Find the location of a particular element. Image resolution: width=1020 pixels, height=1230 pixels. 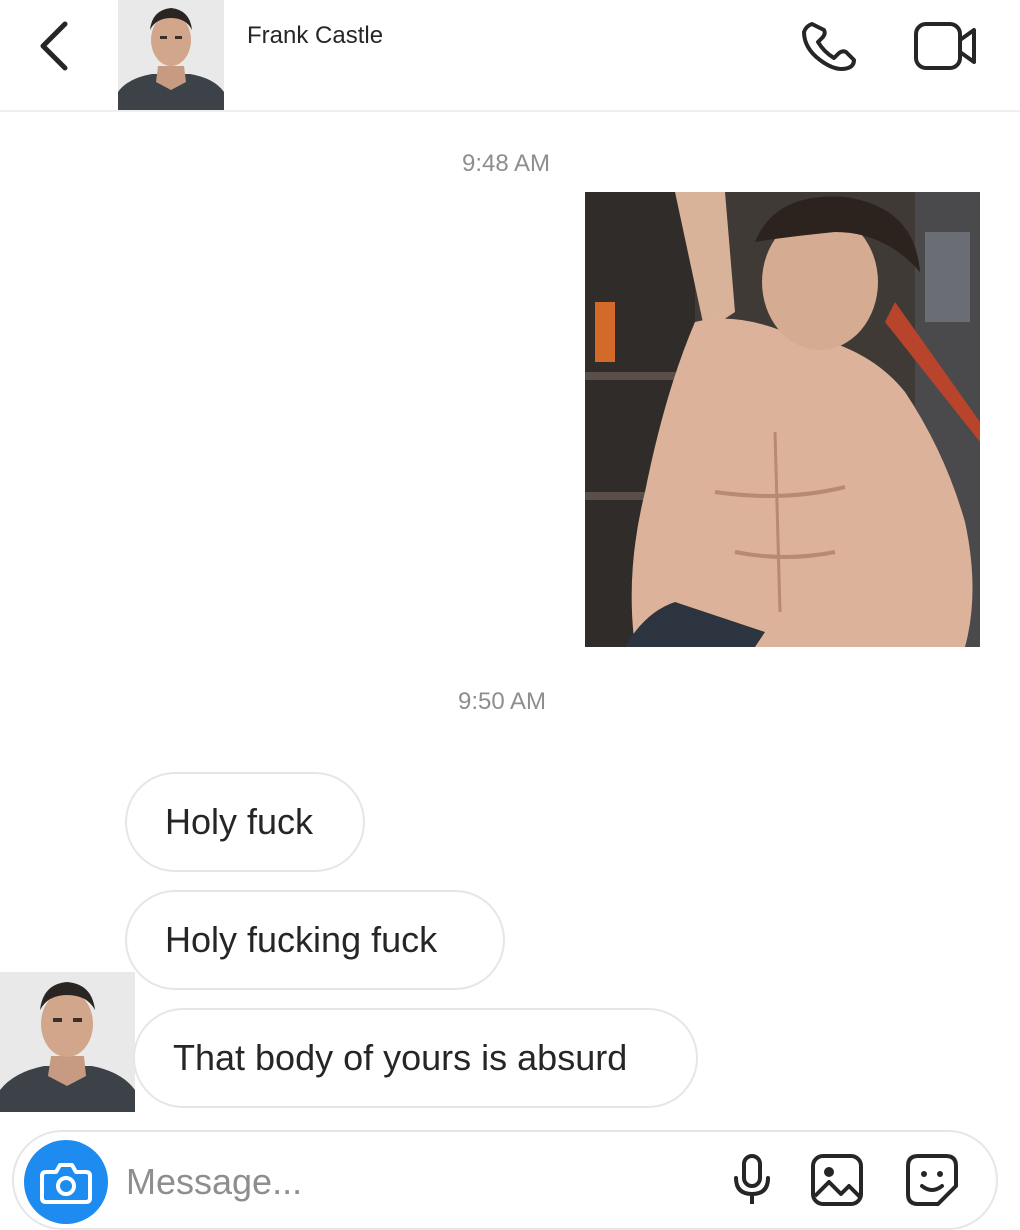

message-input is located at coordinates (406, 1182).